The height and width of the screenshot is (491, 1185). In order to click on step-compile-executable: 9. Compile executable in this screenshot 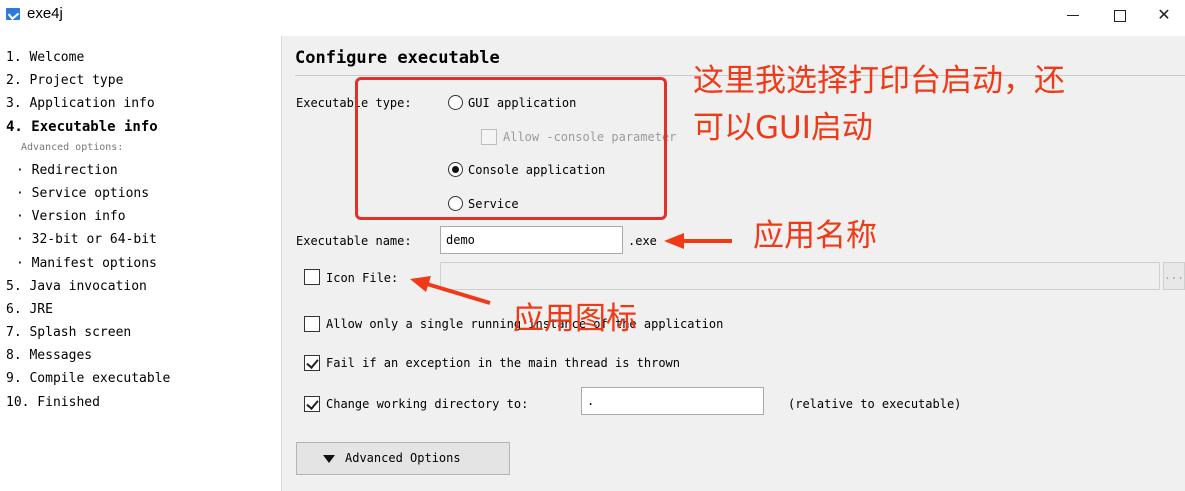, I will do `click(137, 378)`.